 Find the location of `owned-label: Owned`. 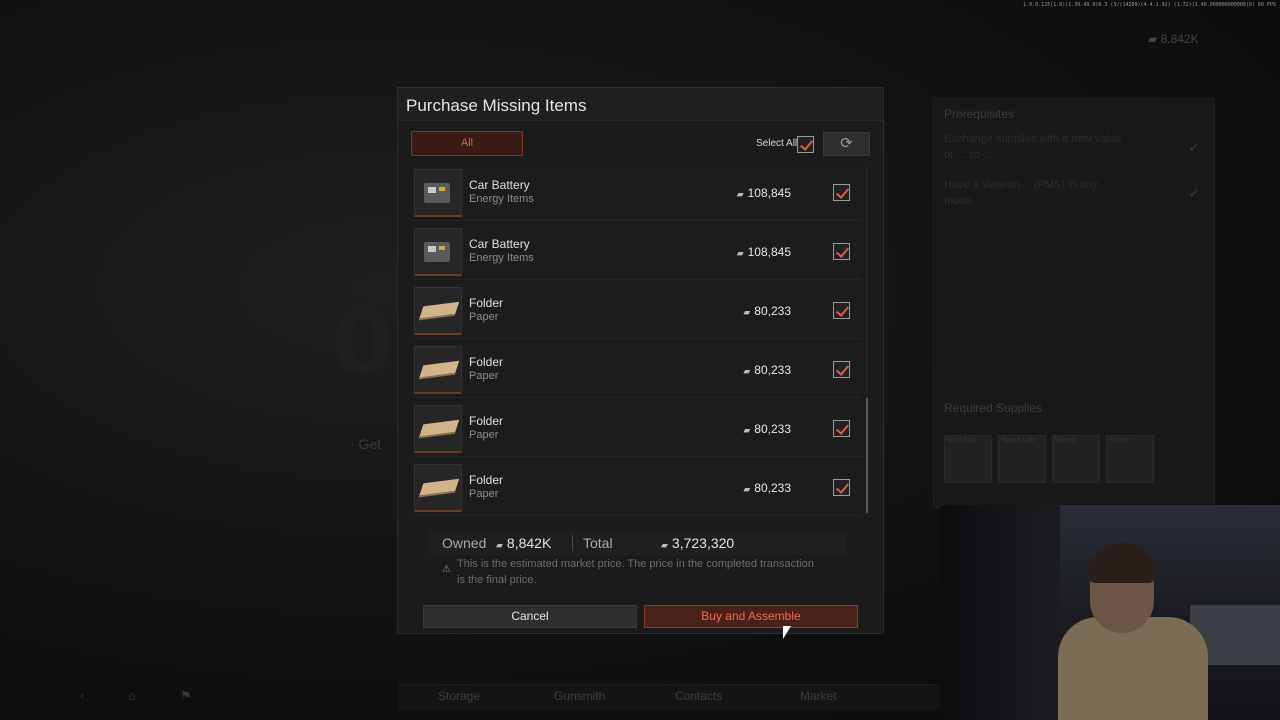

owned-label: Owned is located at coordinates (464, 543).